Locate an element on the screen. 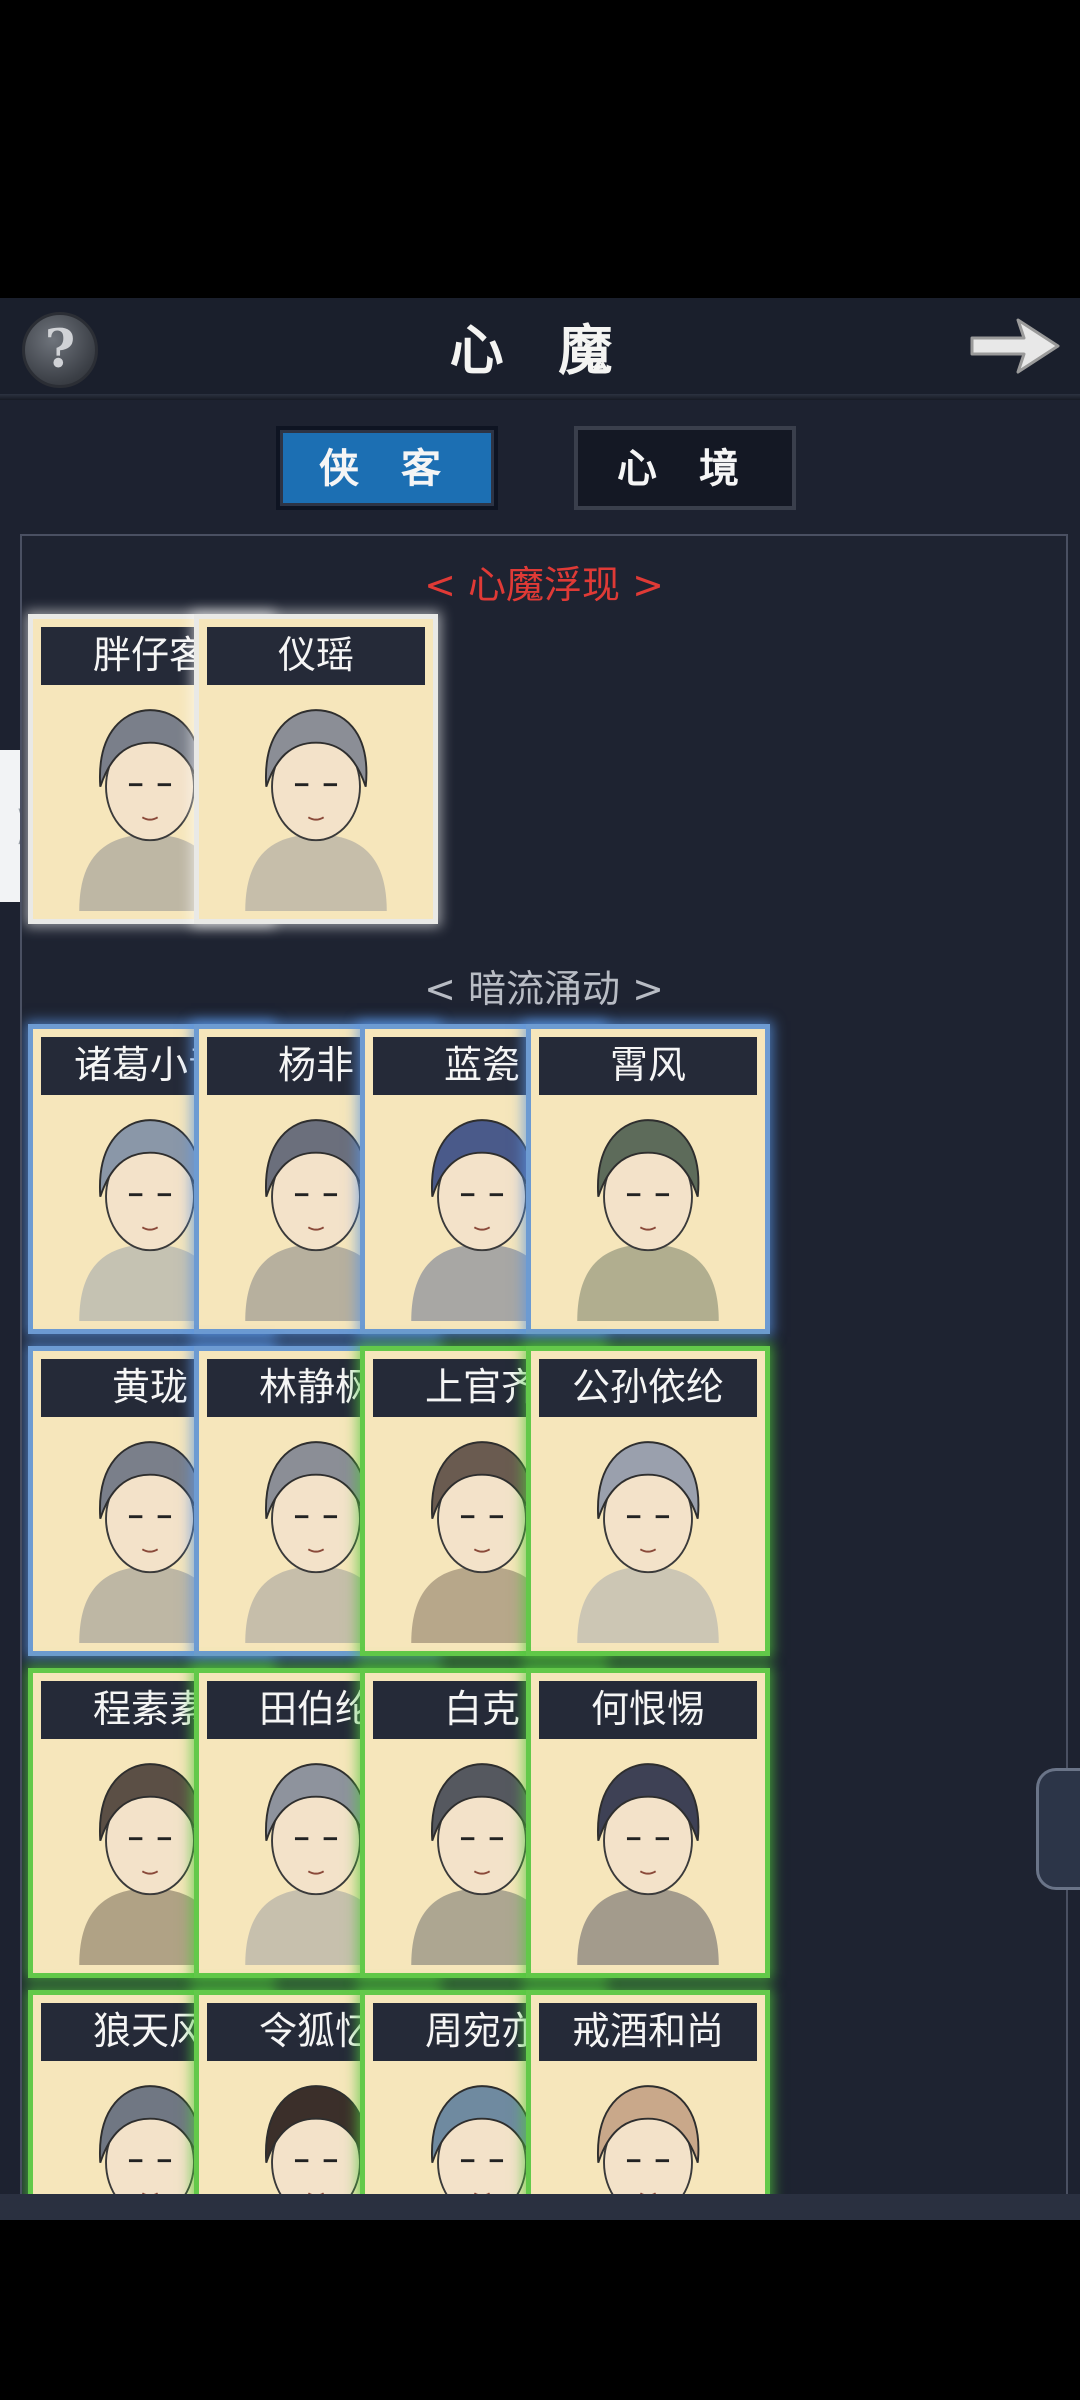 The width and height of the screenshot is (1080, 2400). character-name: 公孙依纶 is located at coordinates (648, 1388).